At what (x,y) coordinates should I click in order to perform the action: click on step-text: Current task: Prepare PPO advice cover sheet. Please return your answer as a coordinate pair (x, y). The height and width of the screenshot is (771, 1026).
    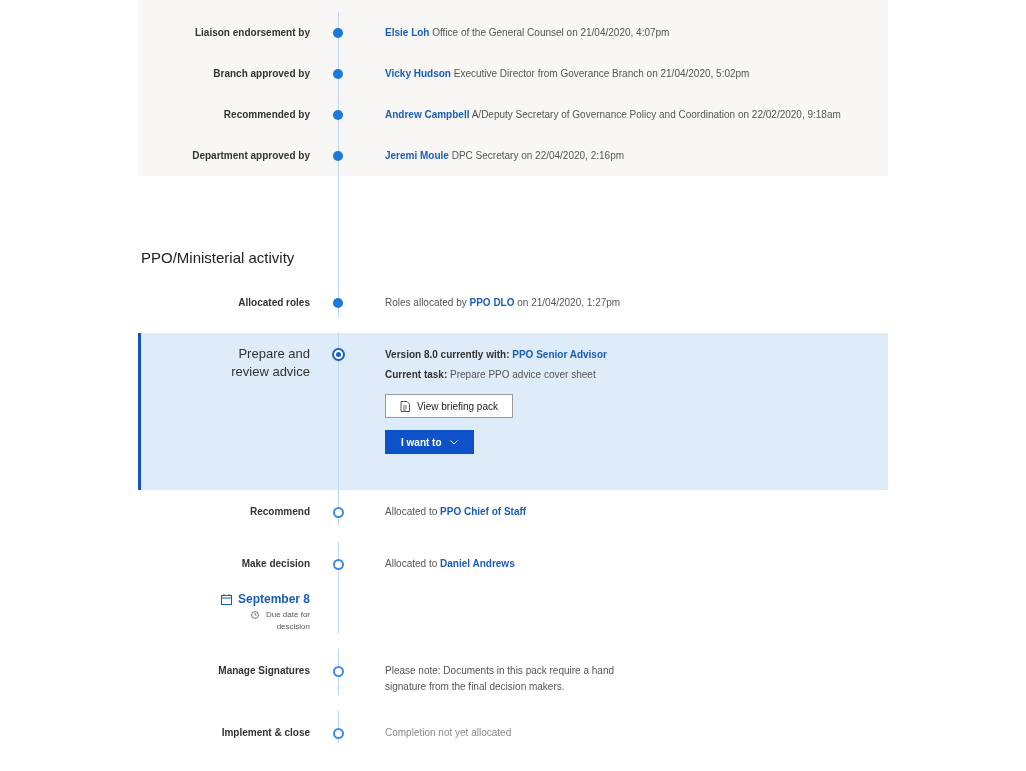
    Looking at the image, I should click on (491, 375).